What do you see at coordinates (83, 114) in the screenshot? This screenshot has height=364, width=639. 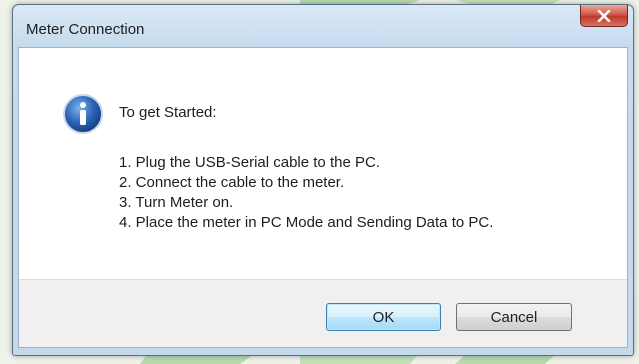 I see `info-icon` at bounding box center [83, 114].